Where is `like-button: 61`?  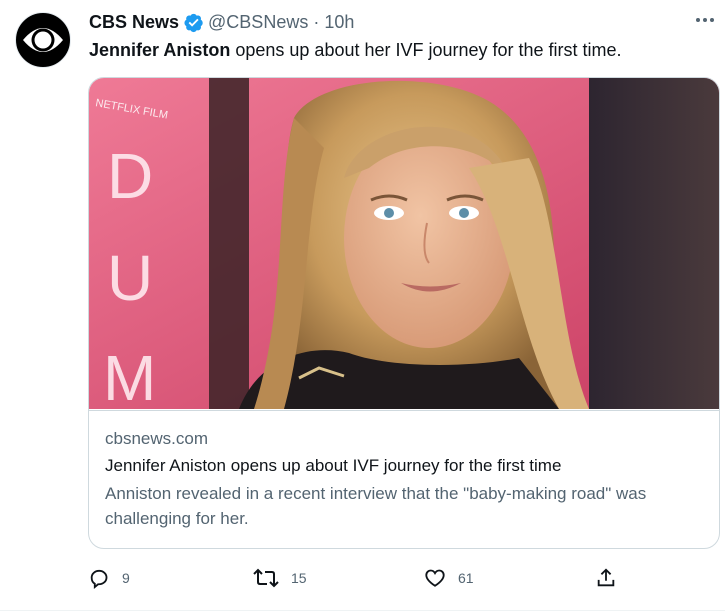
like-button: 61 is located at coordinates (449, 578).